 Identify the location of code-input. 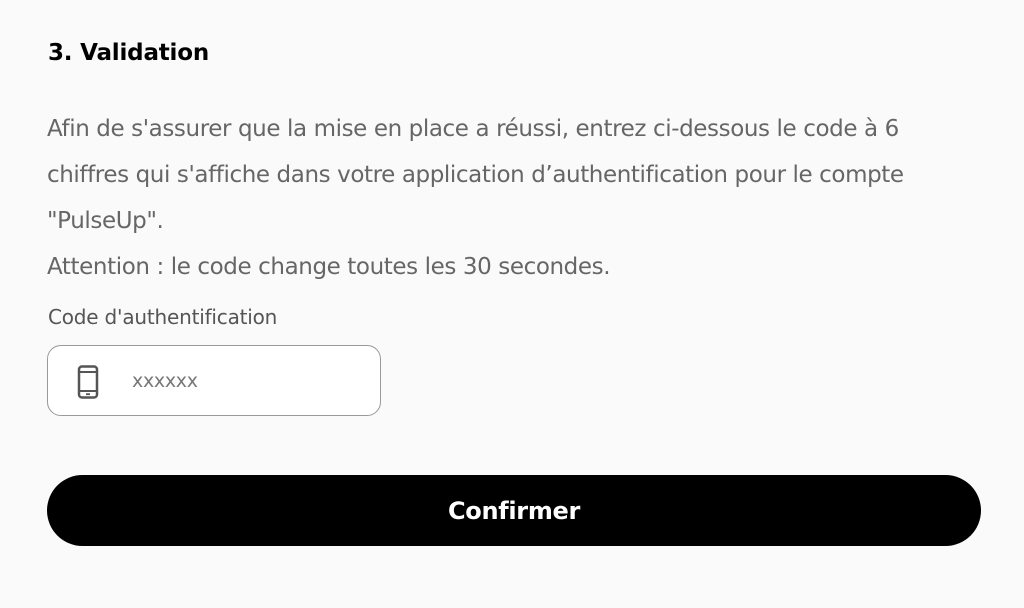
(247, 381).